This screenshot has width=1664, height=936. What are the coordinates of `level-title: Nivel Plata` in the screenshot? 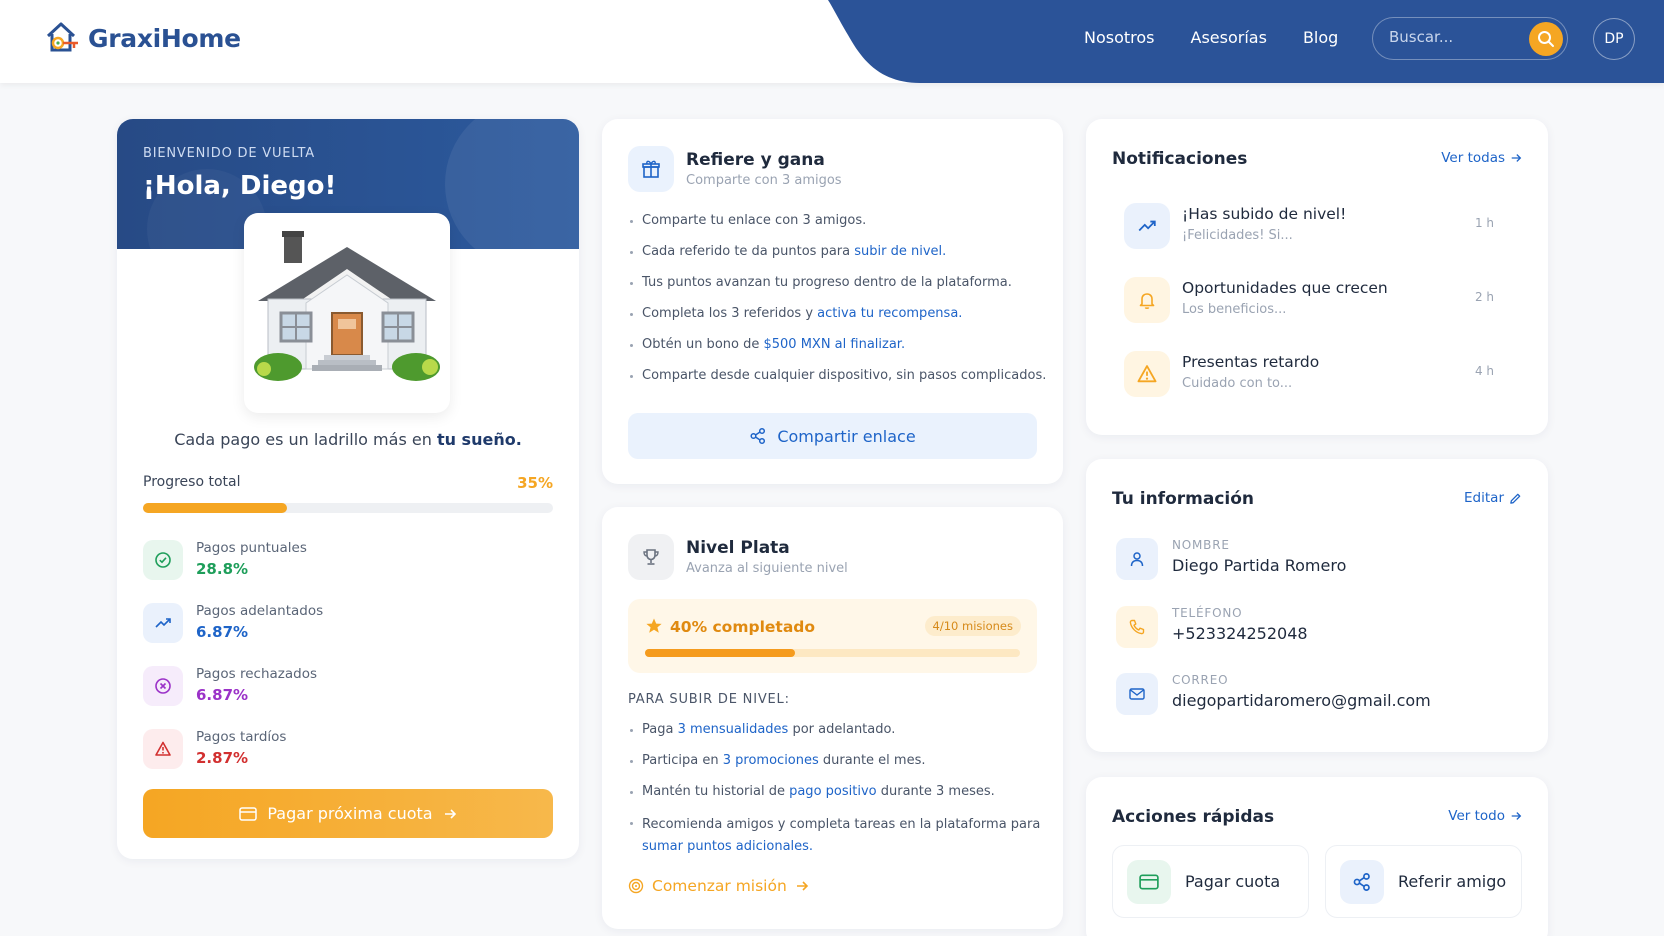 It's located at (738, 548).